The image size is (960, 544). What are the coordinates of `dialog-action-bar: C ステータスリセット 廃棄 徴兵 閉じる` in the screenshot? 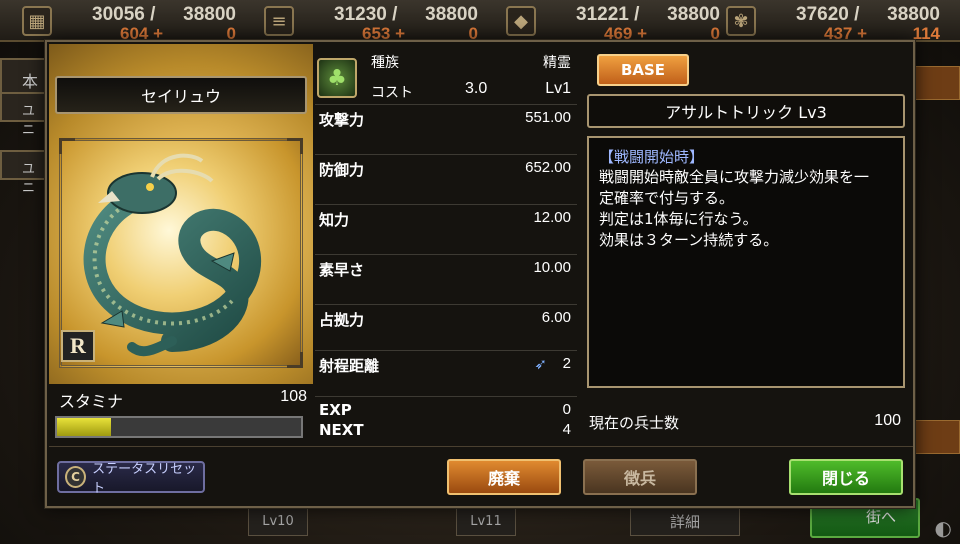 It's located at (481, 476).